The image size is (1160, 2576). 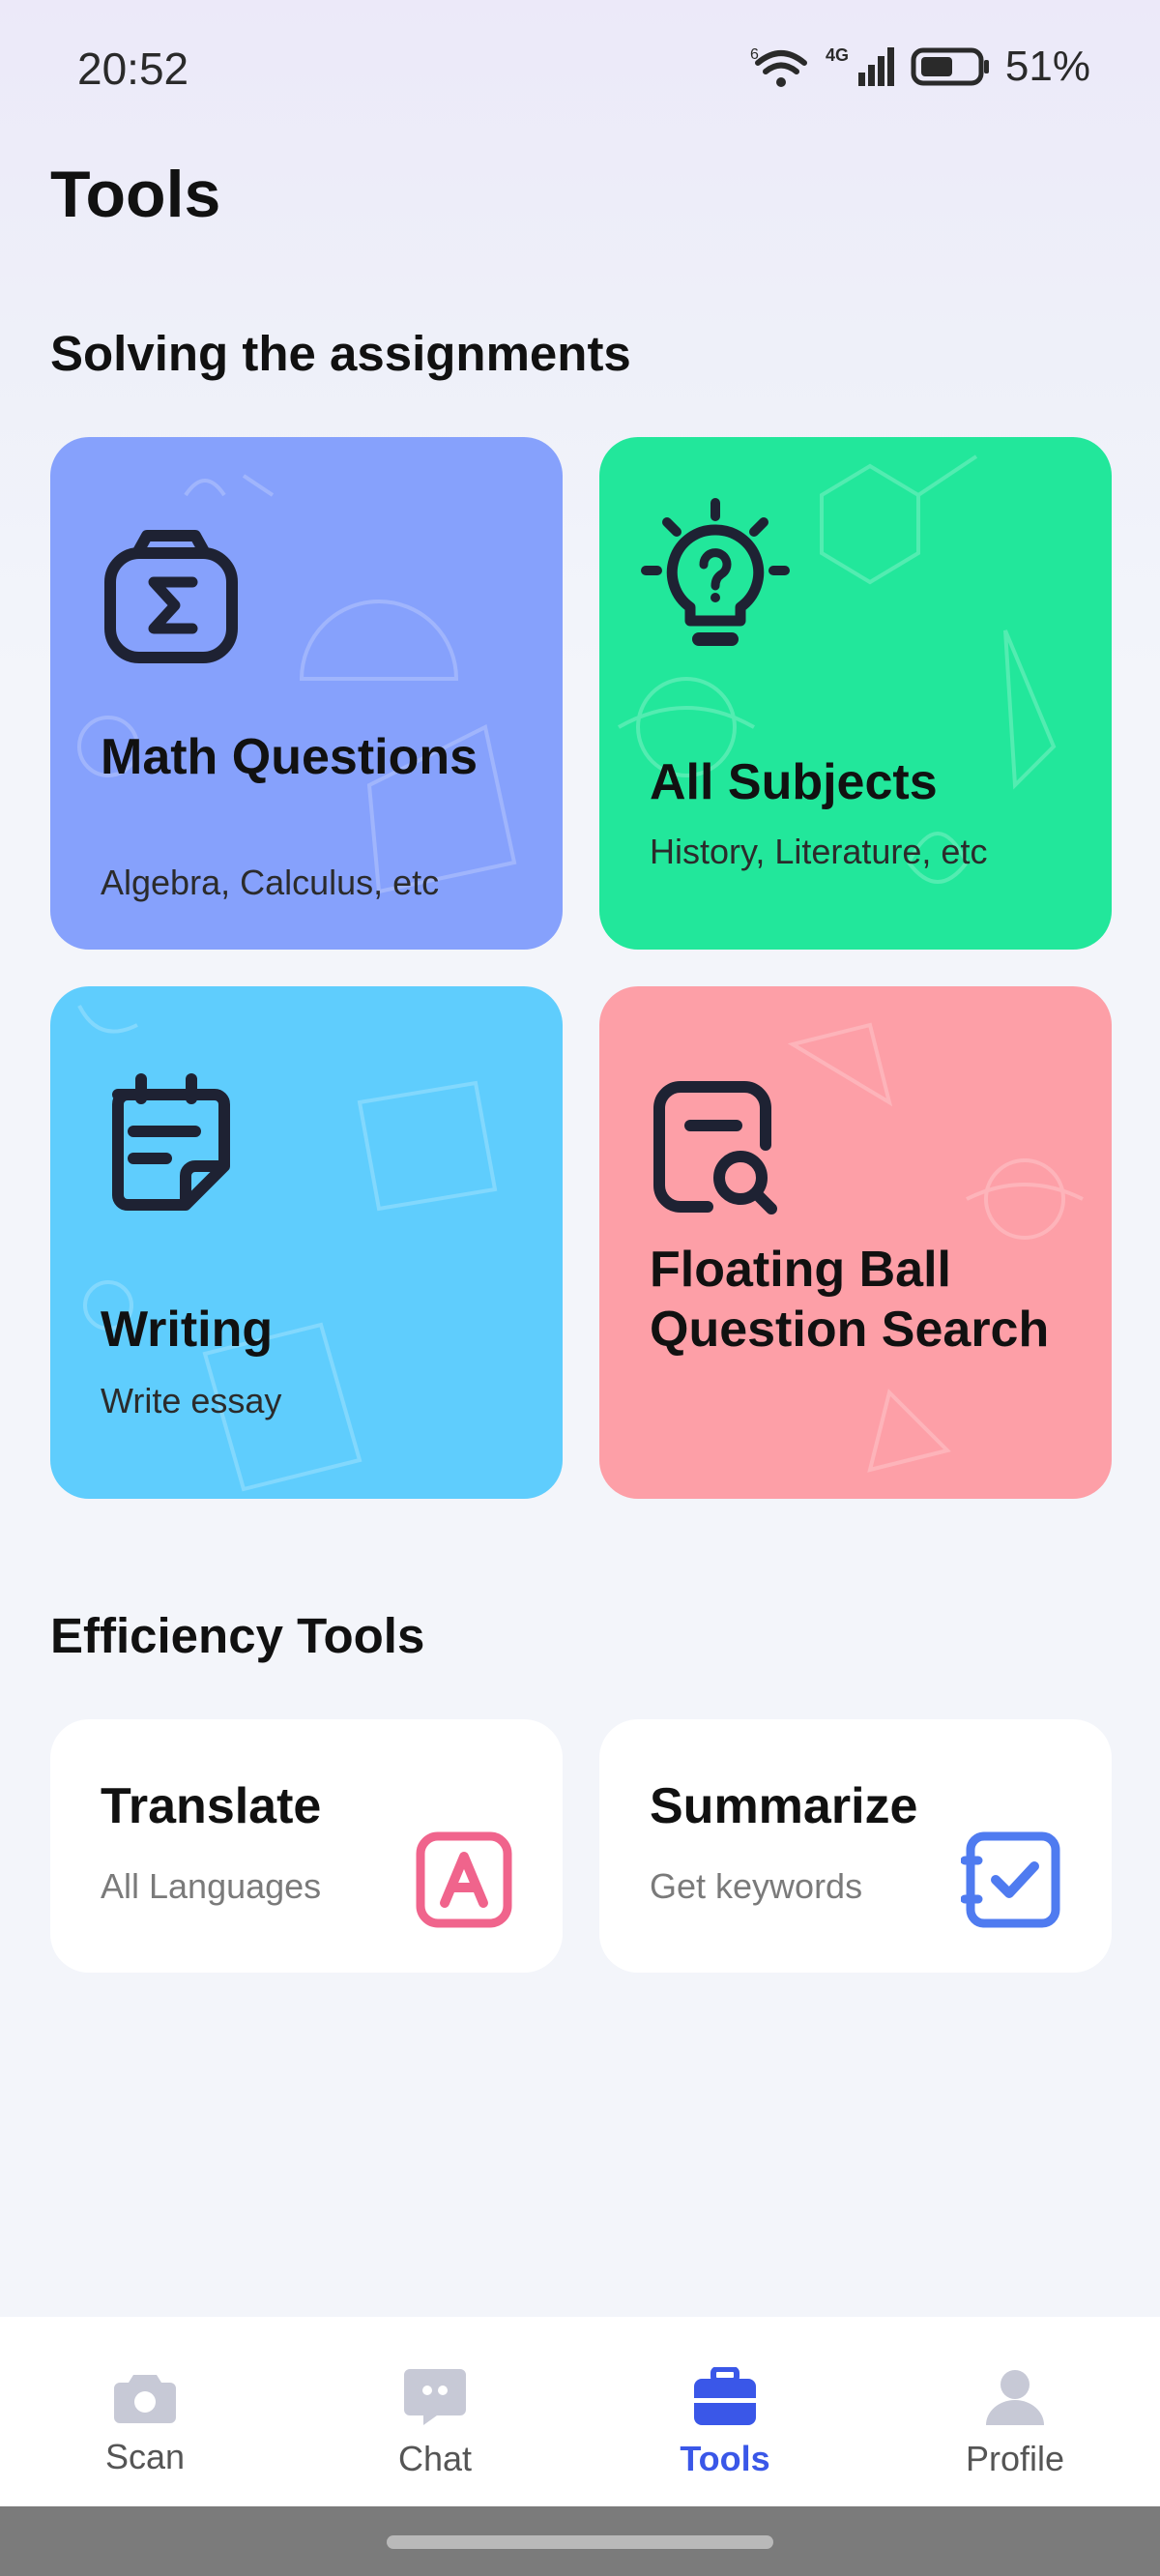 What do you see at coordinates (188, 1330) in the screenshot?
I see `card-title: Writing` at bounding box center [188, 1330].